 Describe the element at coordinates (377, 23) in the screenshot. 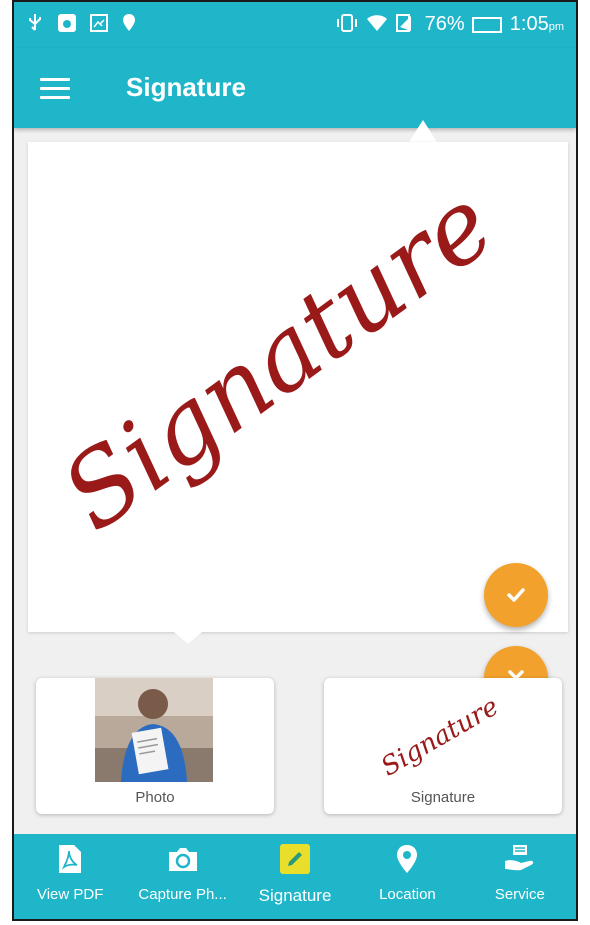

I see `wifi-icon` at that location.